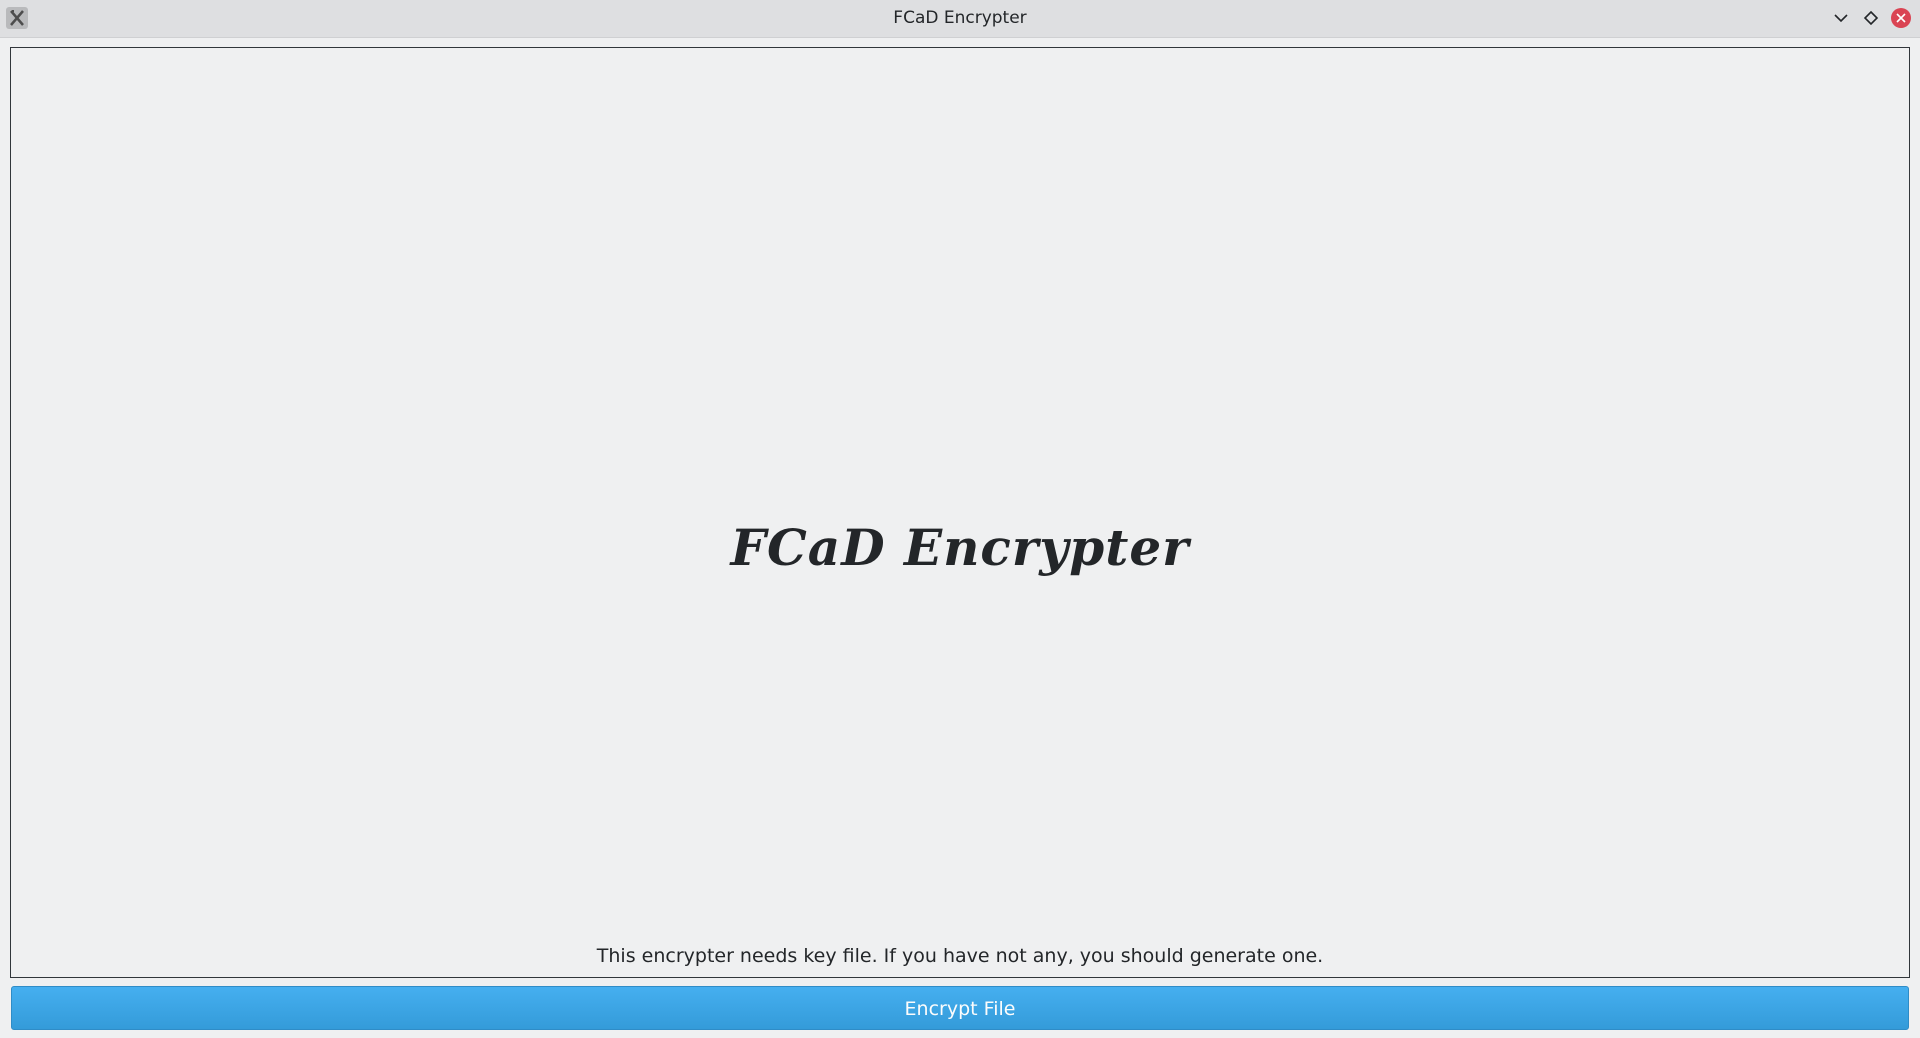 This screenshot has height=1038, width=1920. I want to click on minimize-icon, so click(1841, 18).